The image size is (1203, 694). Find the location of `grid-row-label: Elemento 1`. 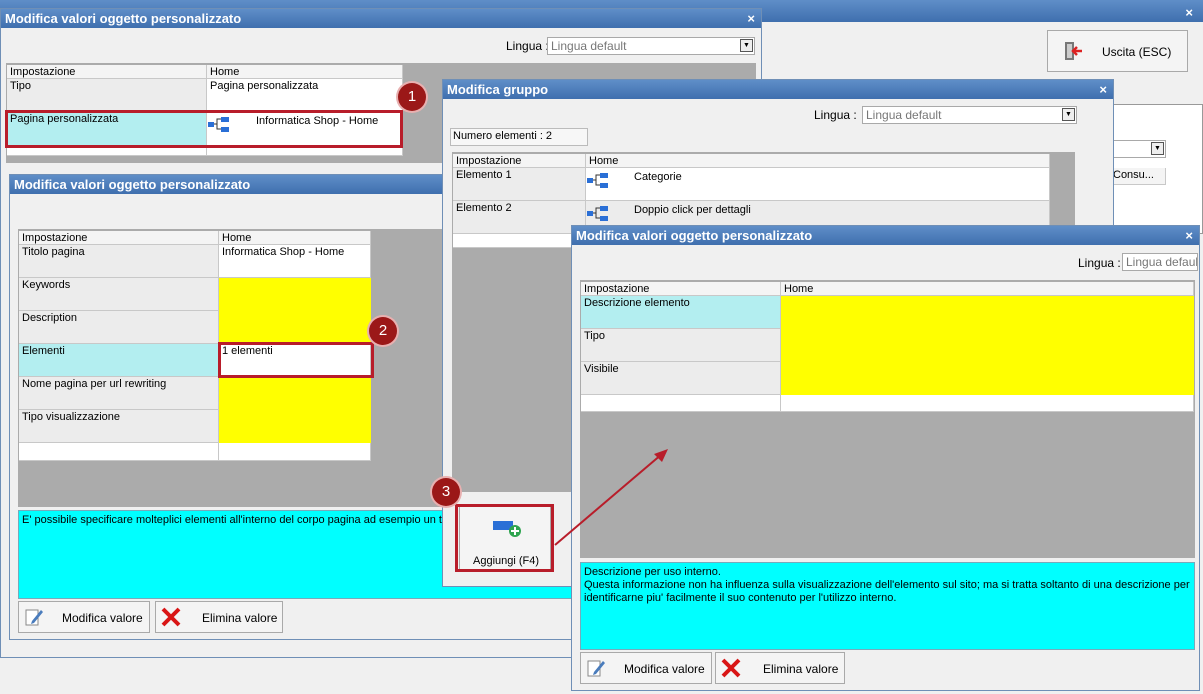

grid-row-label: Elemento 1 is located at coordinates (519, 184).